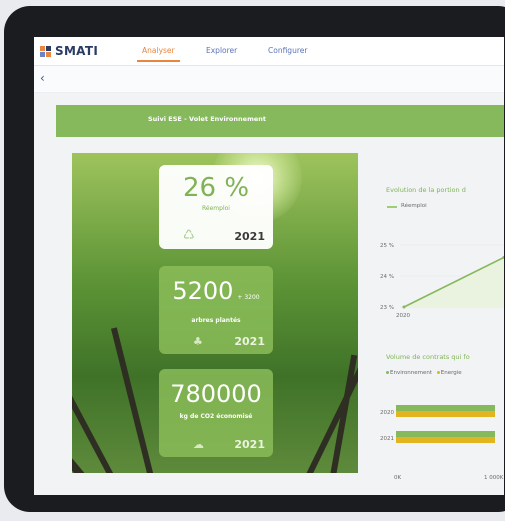 Image resolution: width=505 pixels, height=521 pixels. I want to click on line-chart-title: Evolution de la portion d, so click(426, 190).